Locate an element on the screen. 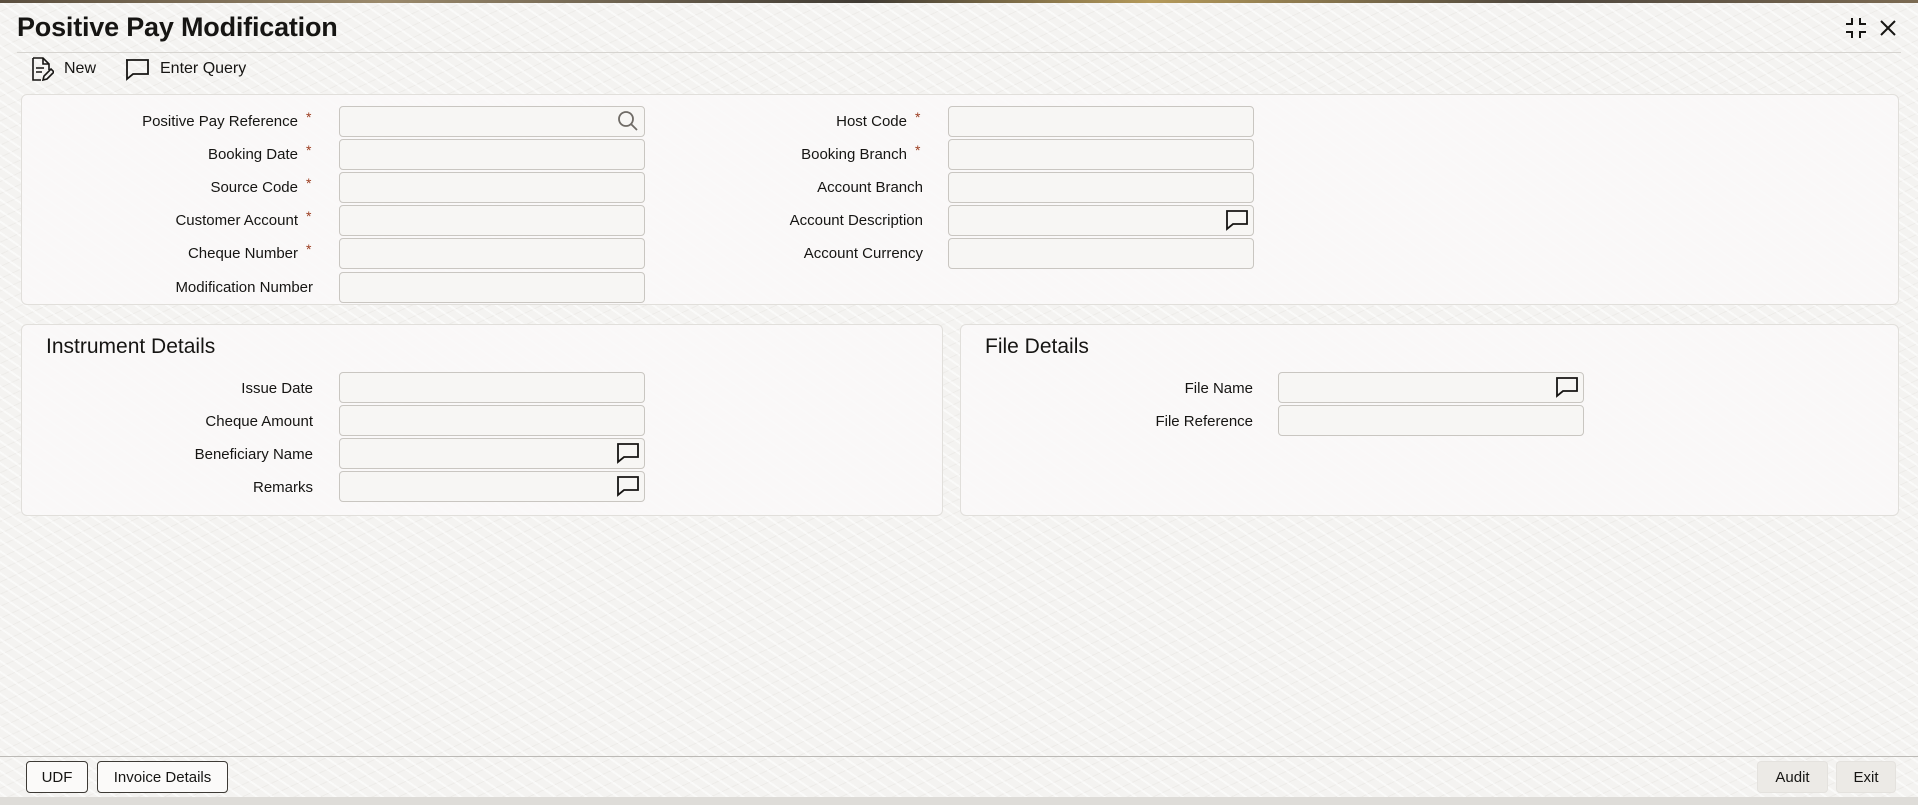 The height and width of the screenshot is (805, 1918). host-code-label: Host Code is located at coordinates (871, 121).